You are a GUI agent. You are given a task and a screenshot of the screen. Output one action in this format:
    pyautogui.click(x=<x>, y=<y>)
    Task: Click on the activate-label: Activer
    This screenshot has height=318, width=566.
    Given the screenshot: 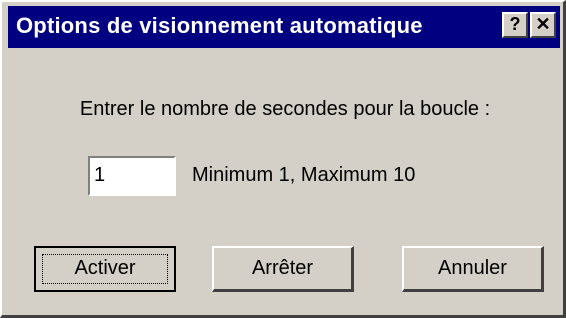 What is the action you would take?
    pyautogui.click(x=105, y=268)
    